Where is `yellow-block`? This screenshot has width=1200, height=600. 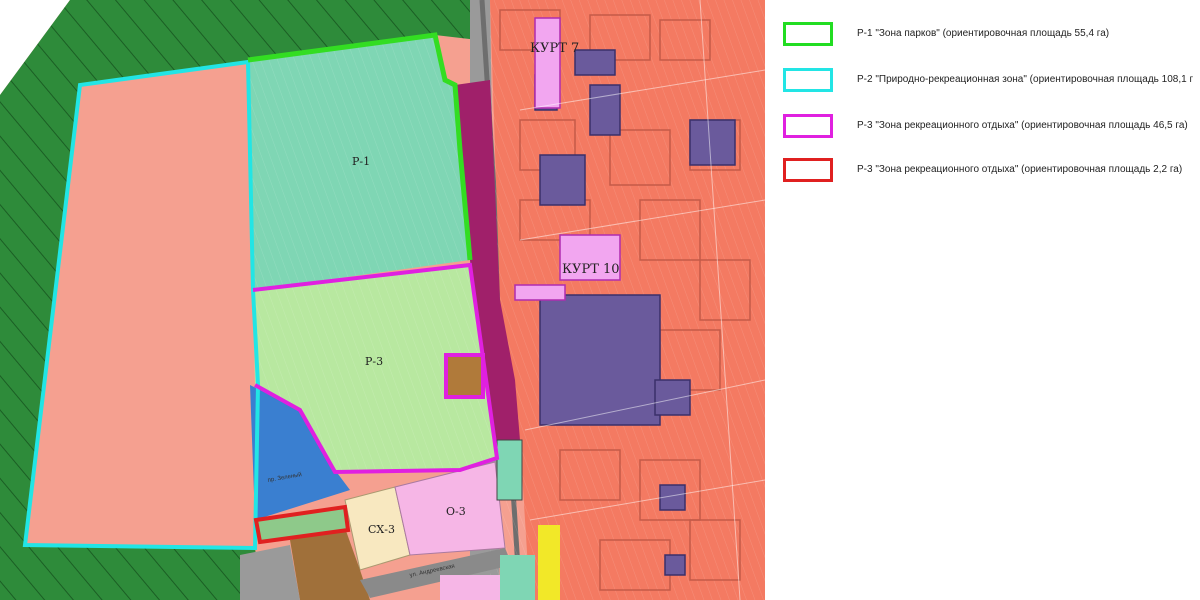 yellow-block is located at coordinates (549, 562).